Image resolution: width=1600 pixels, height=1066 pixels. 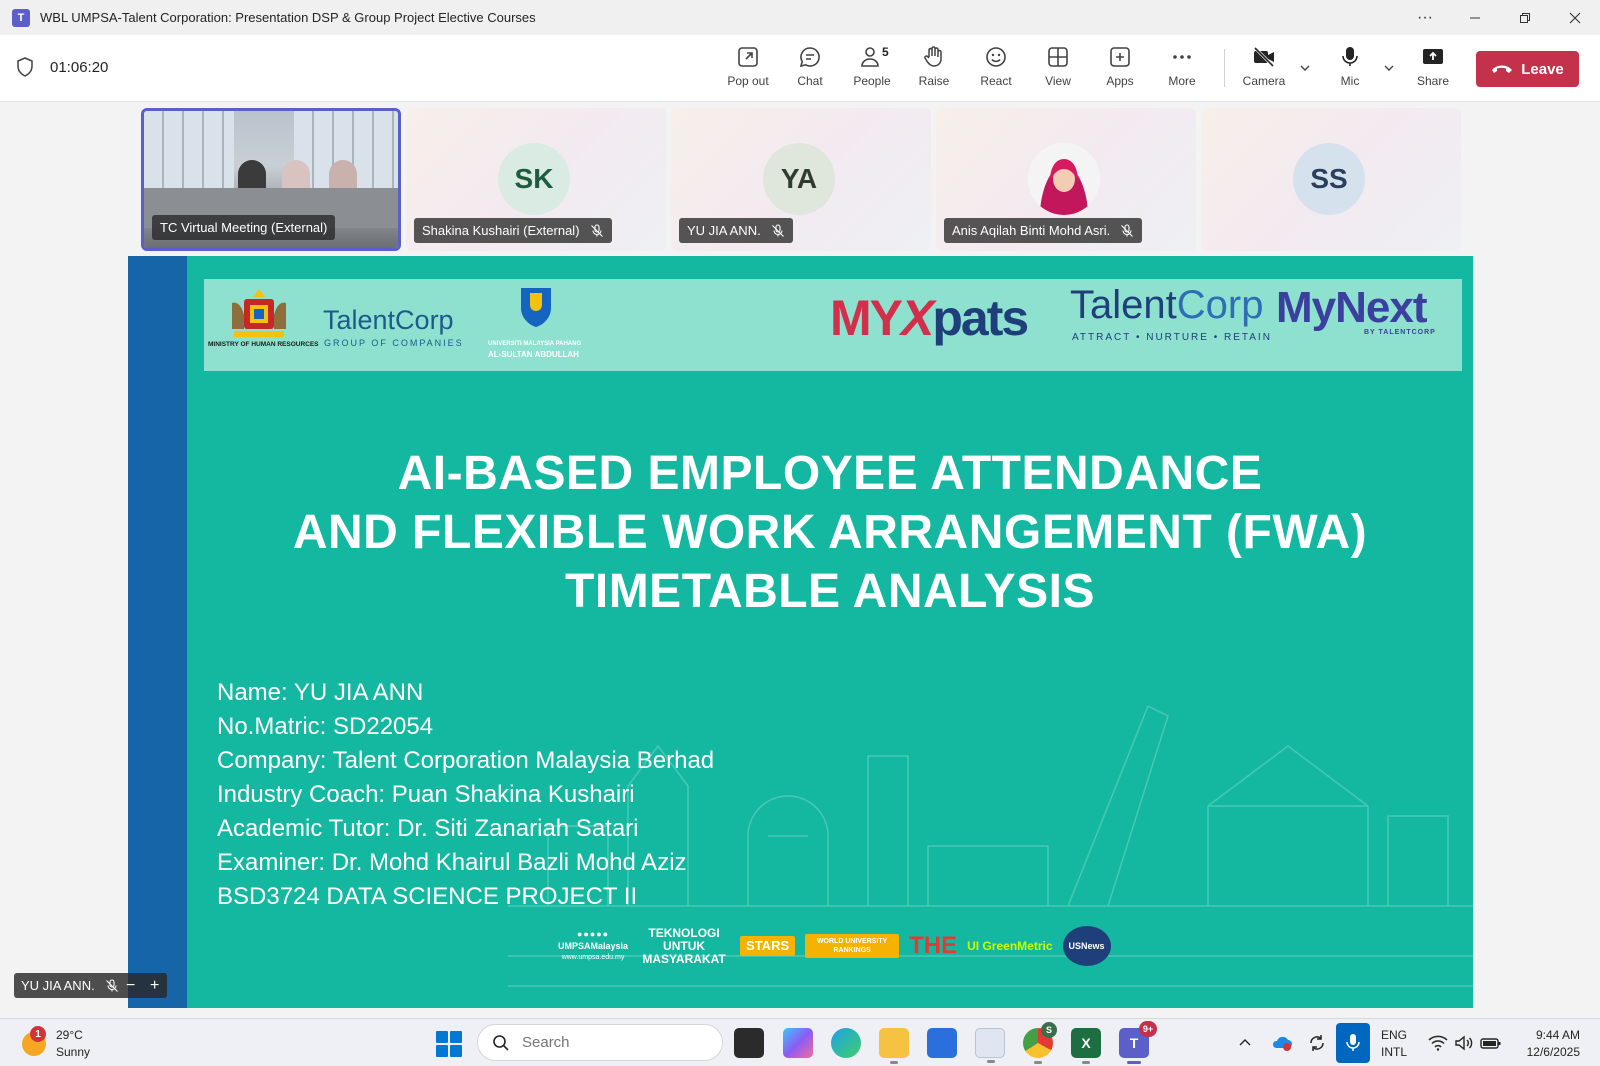 I want to click on avatar: YA, so click(x=799, y=179).